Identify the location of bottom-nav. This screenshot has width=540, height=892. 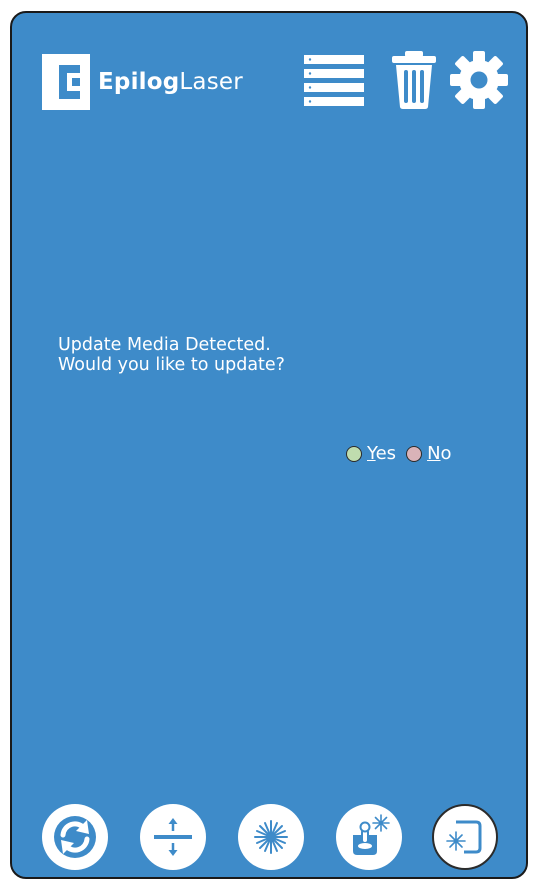
(269, 839).